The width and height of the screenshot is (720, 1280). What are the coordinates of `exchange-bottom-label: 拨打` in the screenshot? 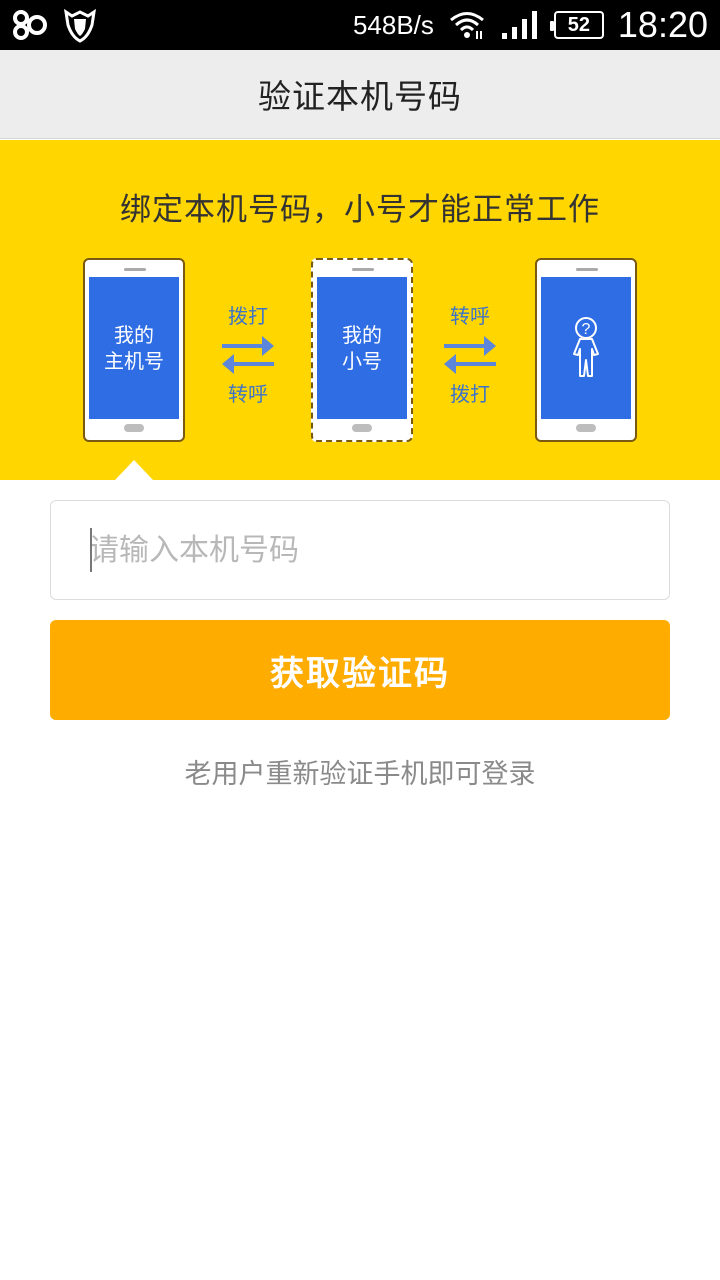 It's located at (470, 394).